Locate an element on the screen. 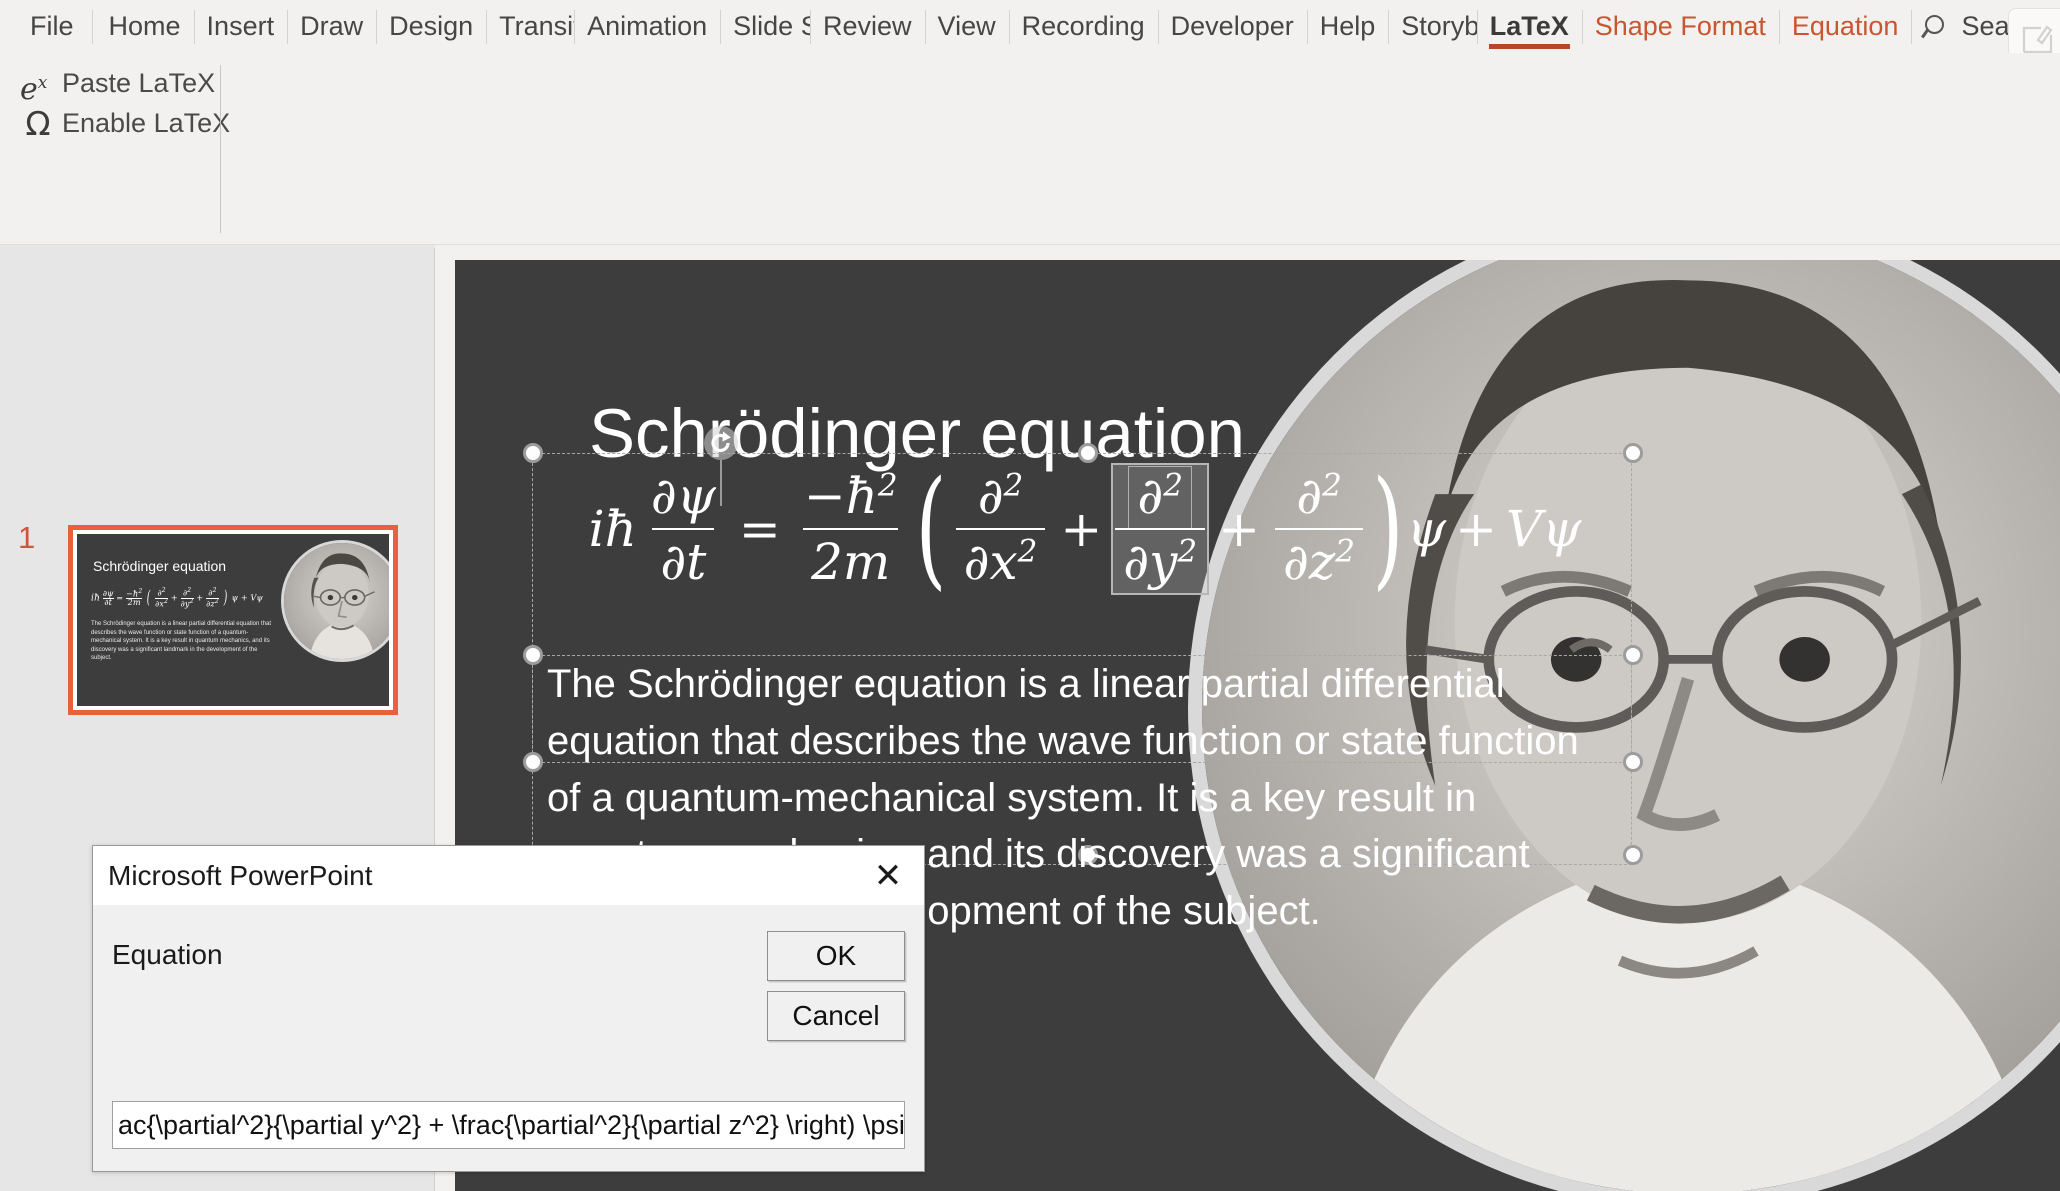 This screenshot has width=2060, height=1191. tab-label: Insert is located at coordinates (240, 26).